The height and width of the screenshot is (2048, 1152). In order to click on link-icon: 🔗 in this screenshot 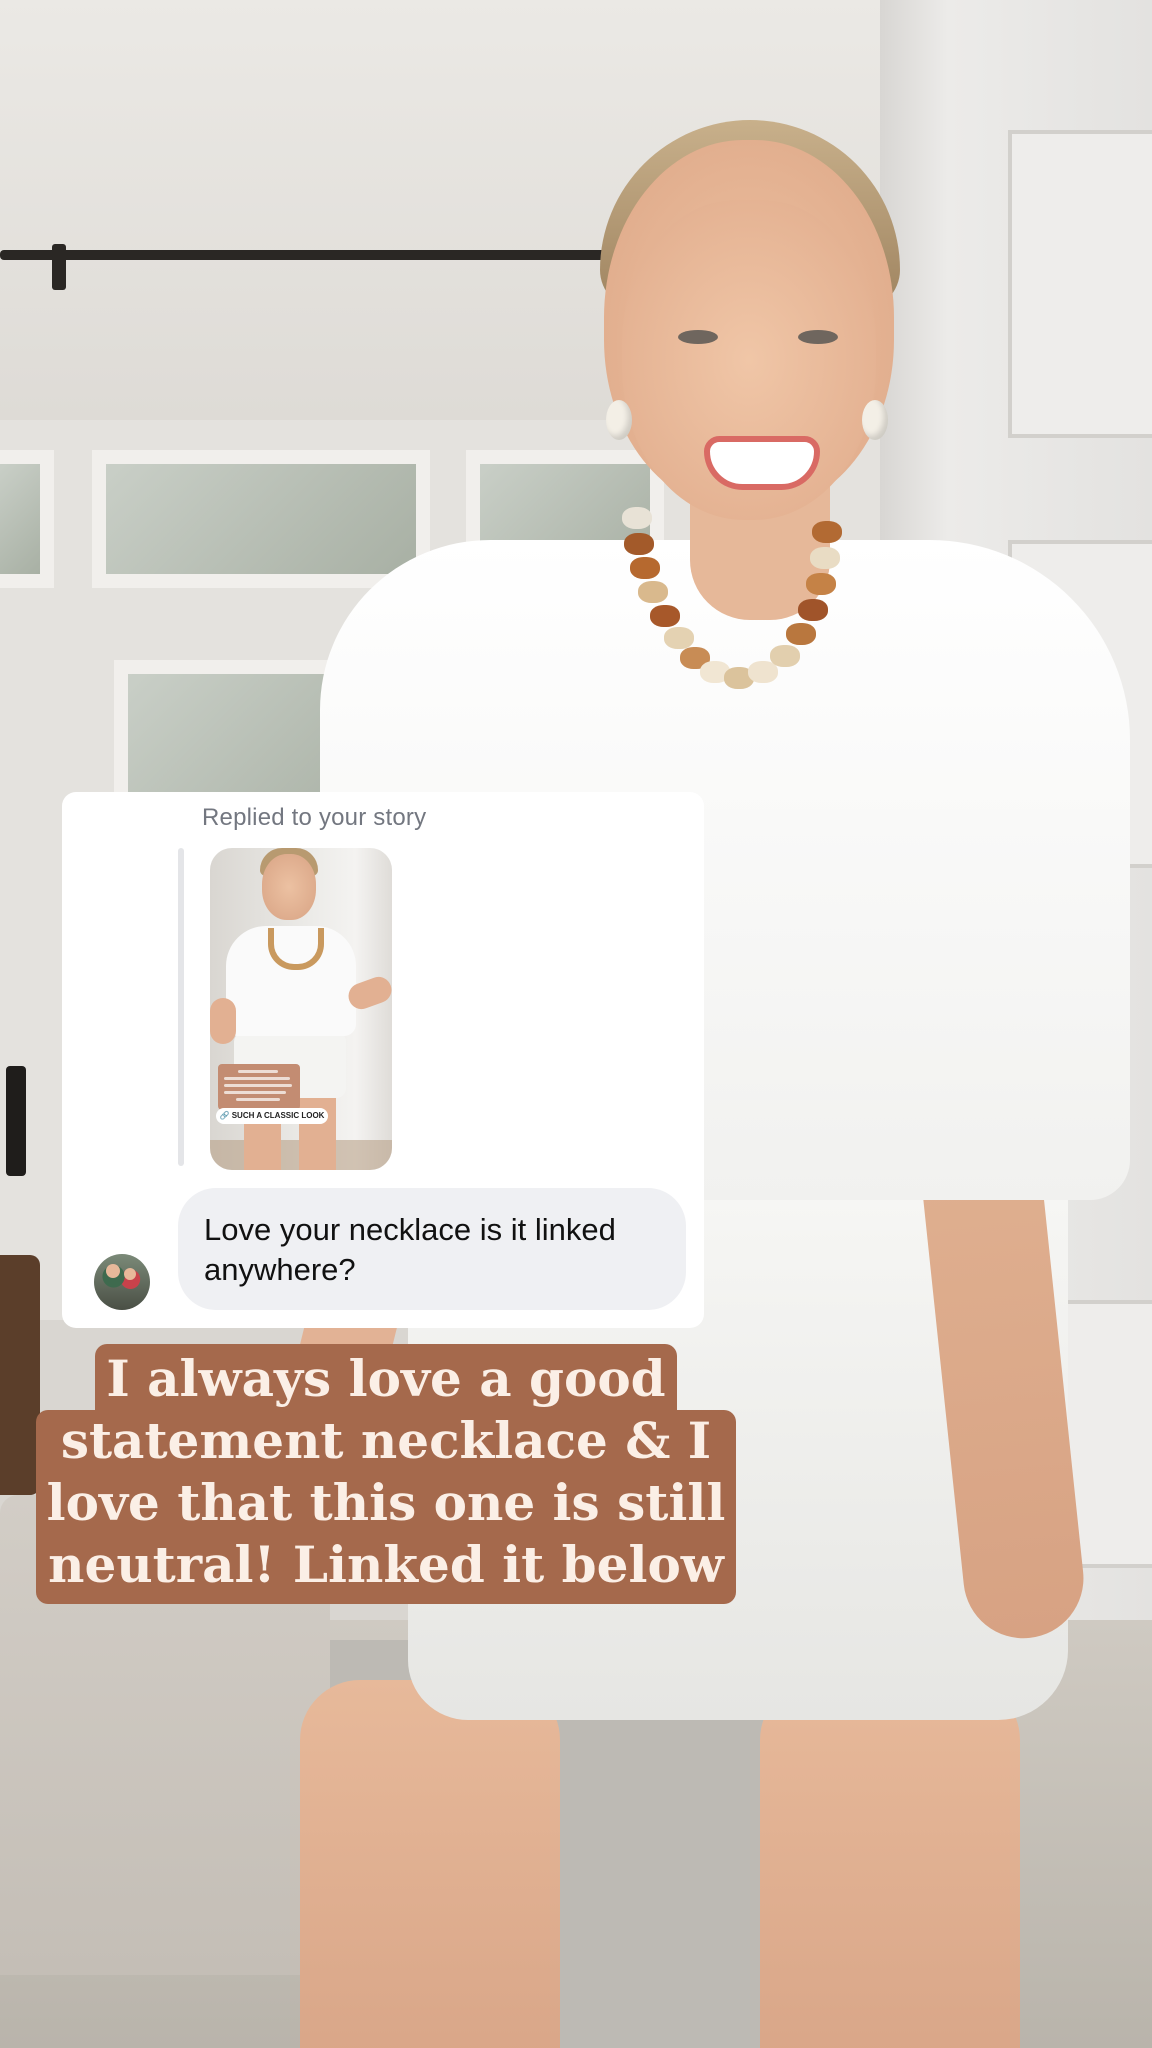, I will do `click(224, 1115)`.